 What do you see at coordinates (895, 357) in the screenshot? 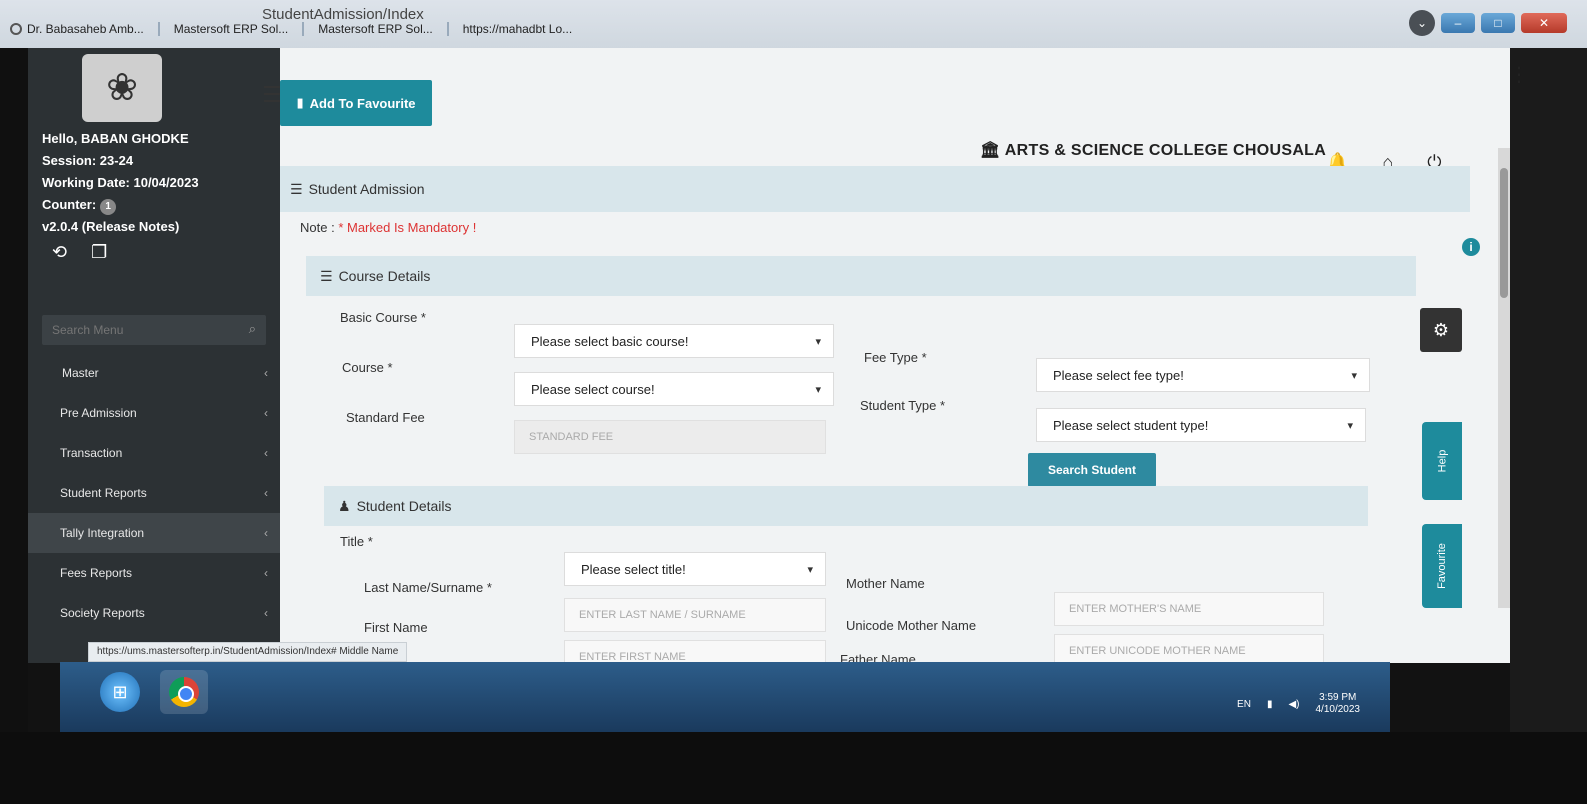
I see `fee-type-label: Fee Type *` at bounding box center [895, 357].